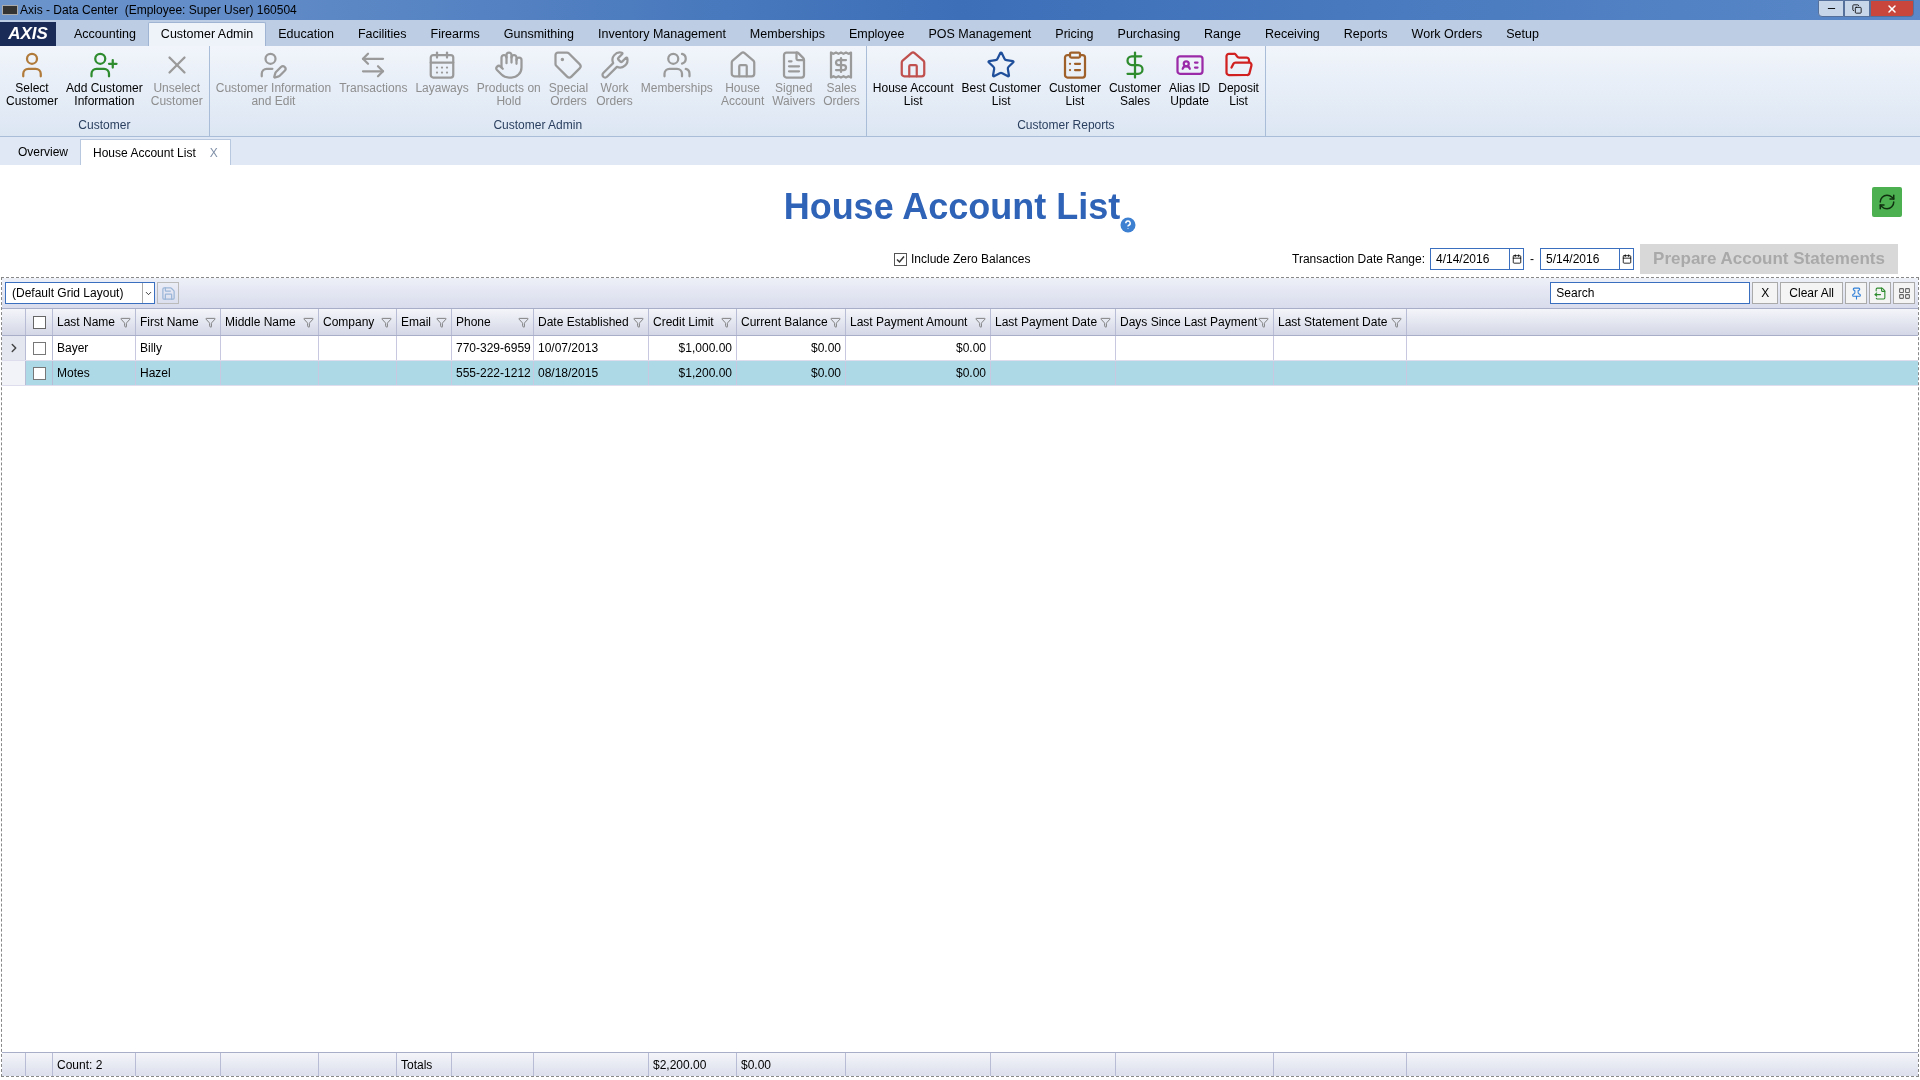 Image resolution: width=1920 pixels, height=1080 pixels. I want to click on search-field: Search, so click(1650, 293).